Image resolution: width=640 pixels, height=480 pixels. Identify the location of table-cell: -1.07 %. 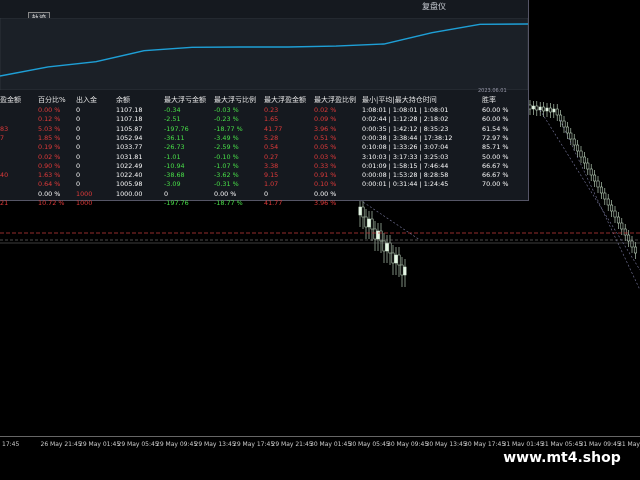
(226, 165).